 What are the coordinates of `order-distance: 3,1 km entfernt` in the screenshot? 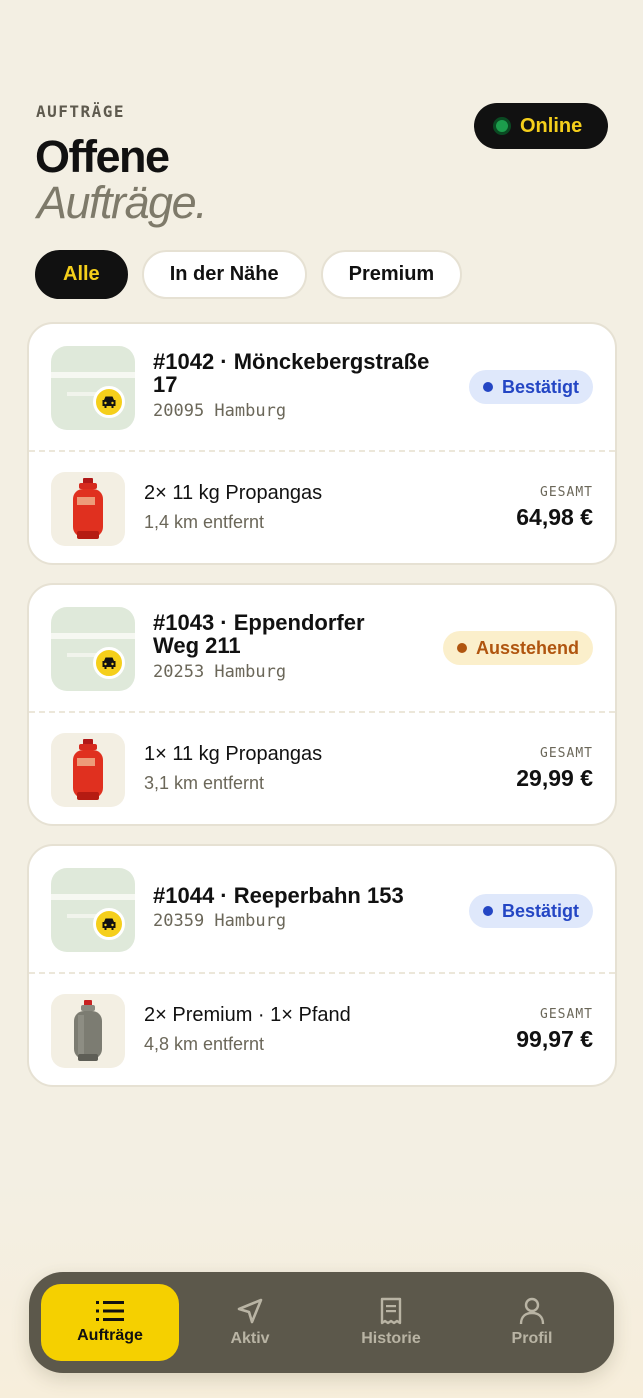 It's located at (204, 783).